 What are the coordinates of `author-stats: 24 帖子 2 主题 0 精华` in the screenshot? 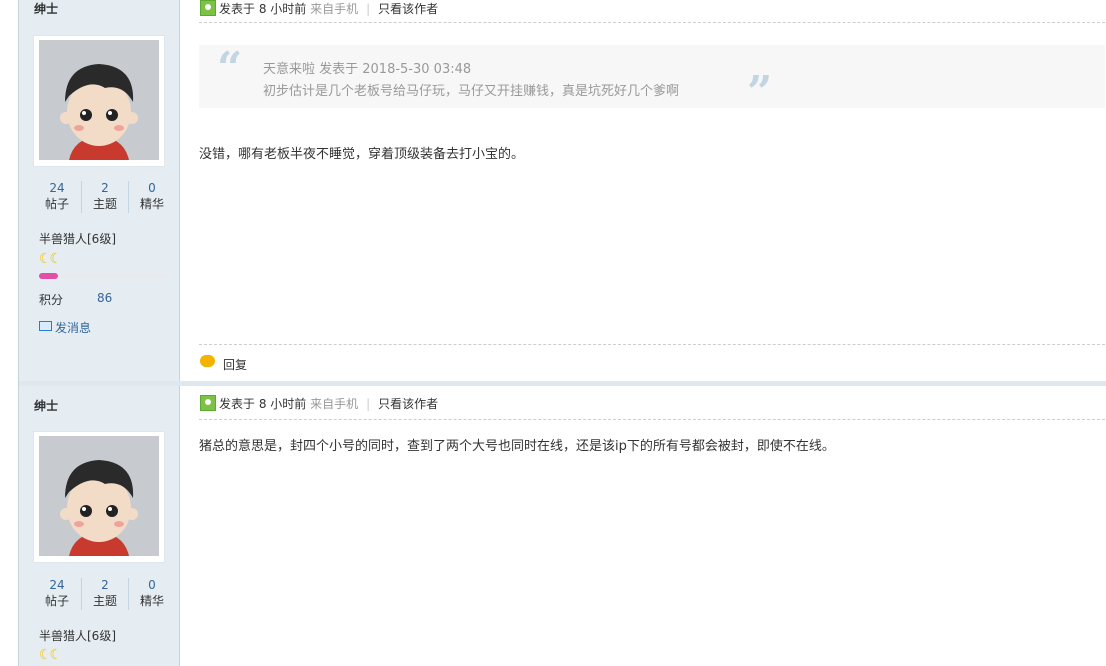 It's located at (104, 197).